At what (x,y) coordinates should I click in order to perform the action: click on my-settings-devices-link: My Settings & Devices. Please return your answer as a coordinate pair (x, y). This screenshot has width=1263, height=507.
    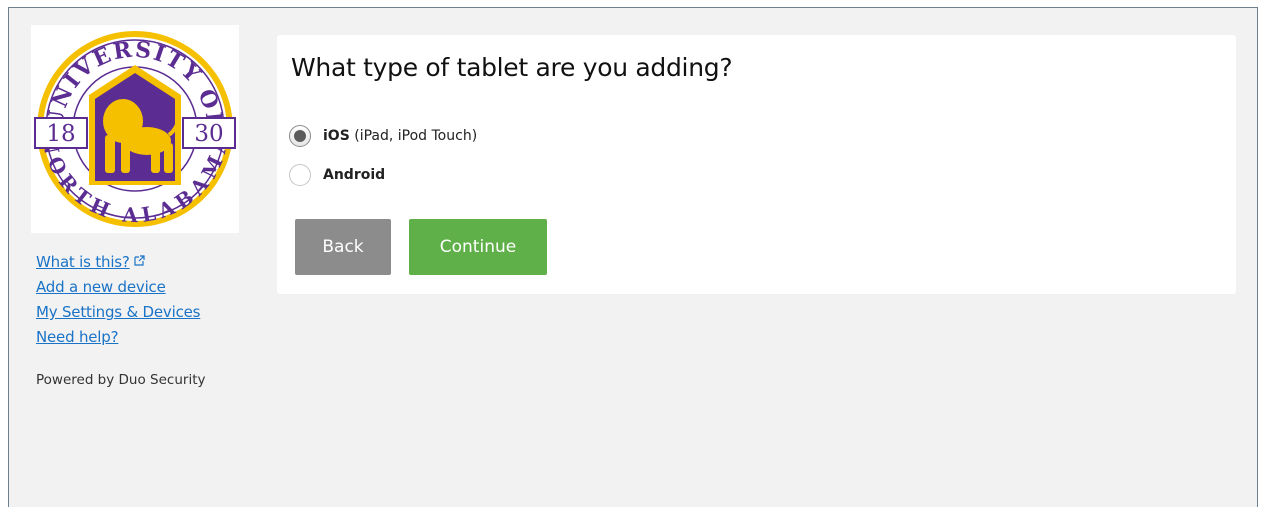
    Looking at the image, I should click on (141, 312).